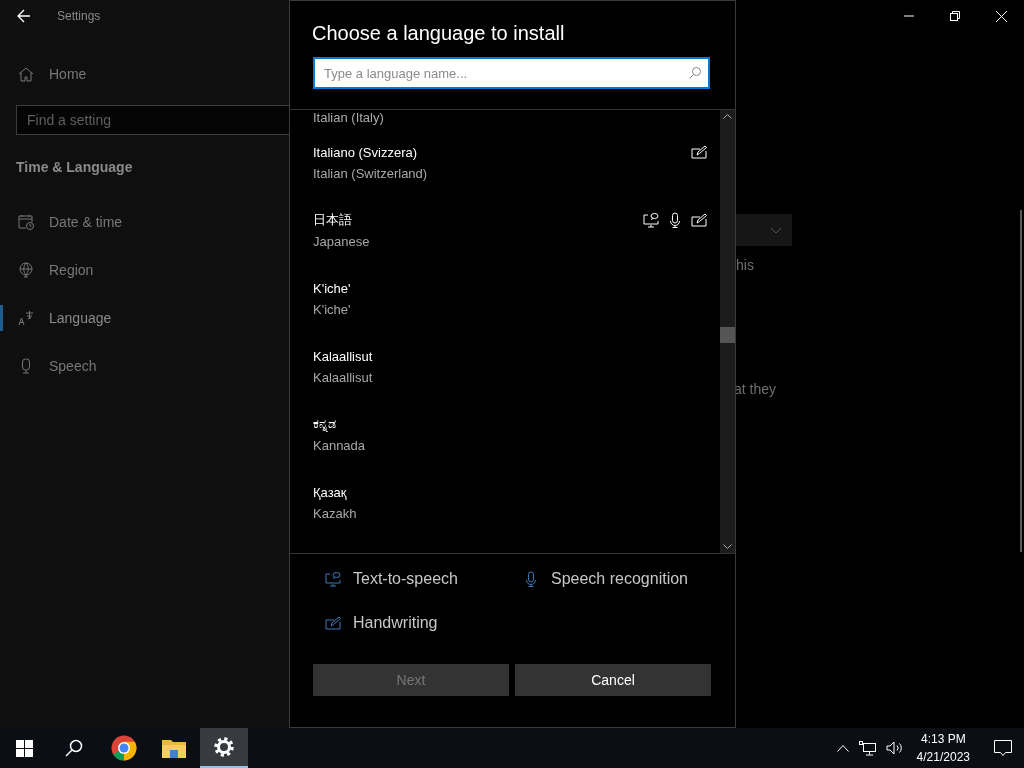 This screenshot has width=1024, height=768. What do you see at coordinates (144, 270) in the screenshot?
I see `nav-item: Region` at bounding box center [144, 270].